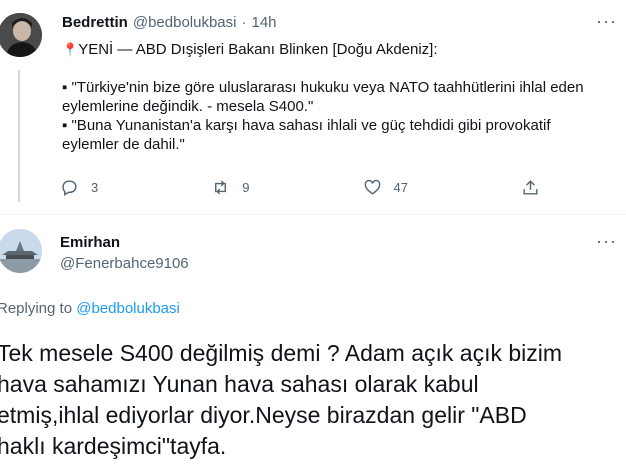 This screenshot has height=465, width=626. I want to click on share-icon, so click(530, 187).